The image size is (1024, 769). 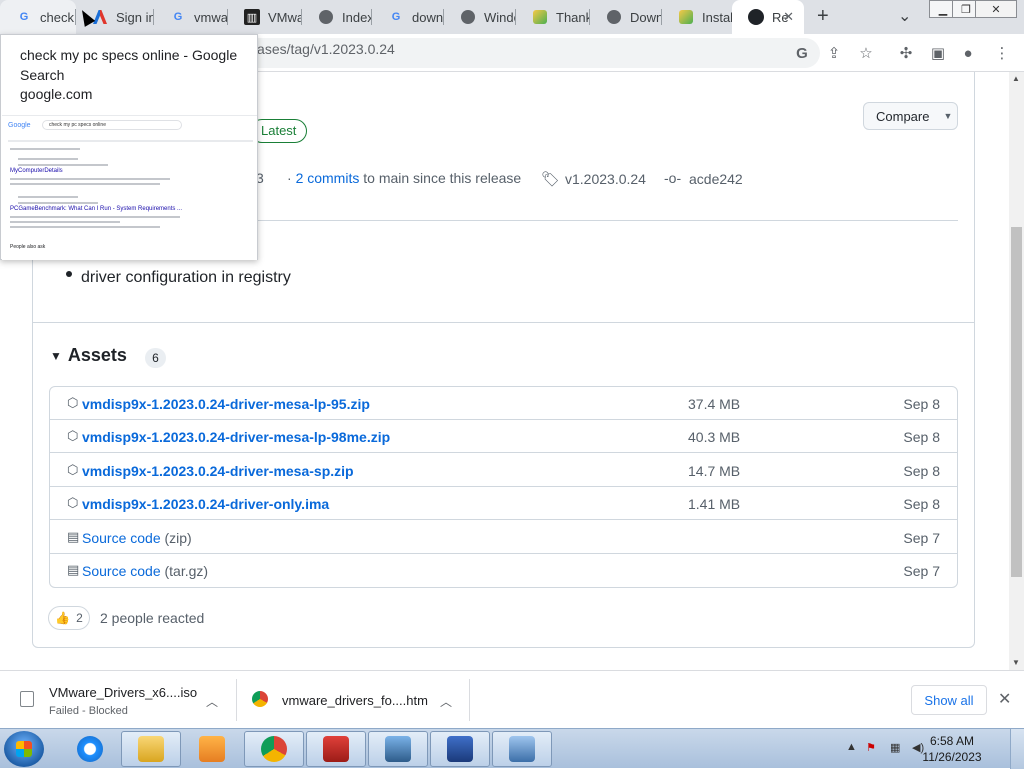 I want to click on tab-downl: G downl, so click(x=408, y=17).